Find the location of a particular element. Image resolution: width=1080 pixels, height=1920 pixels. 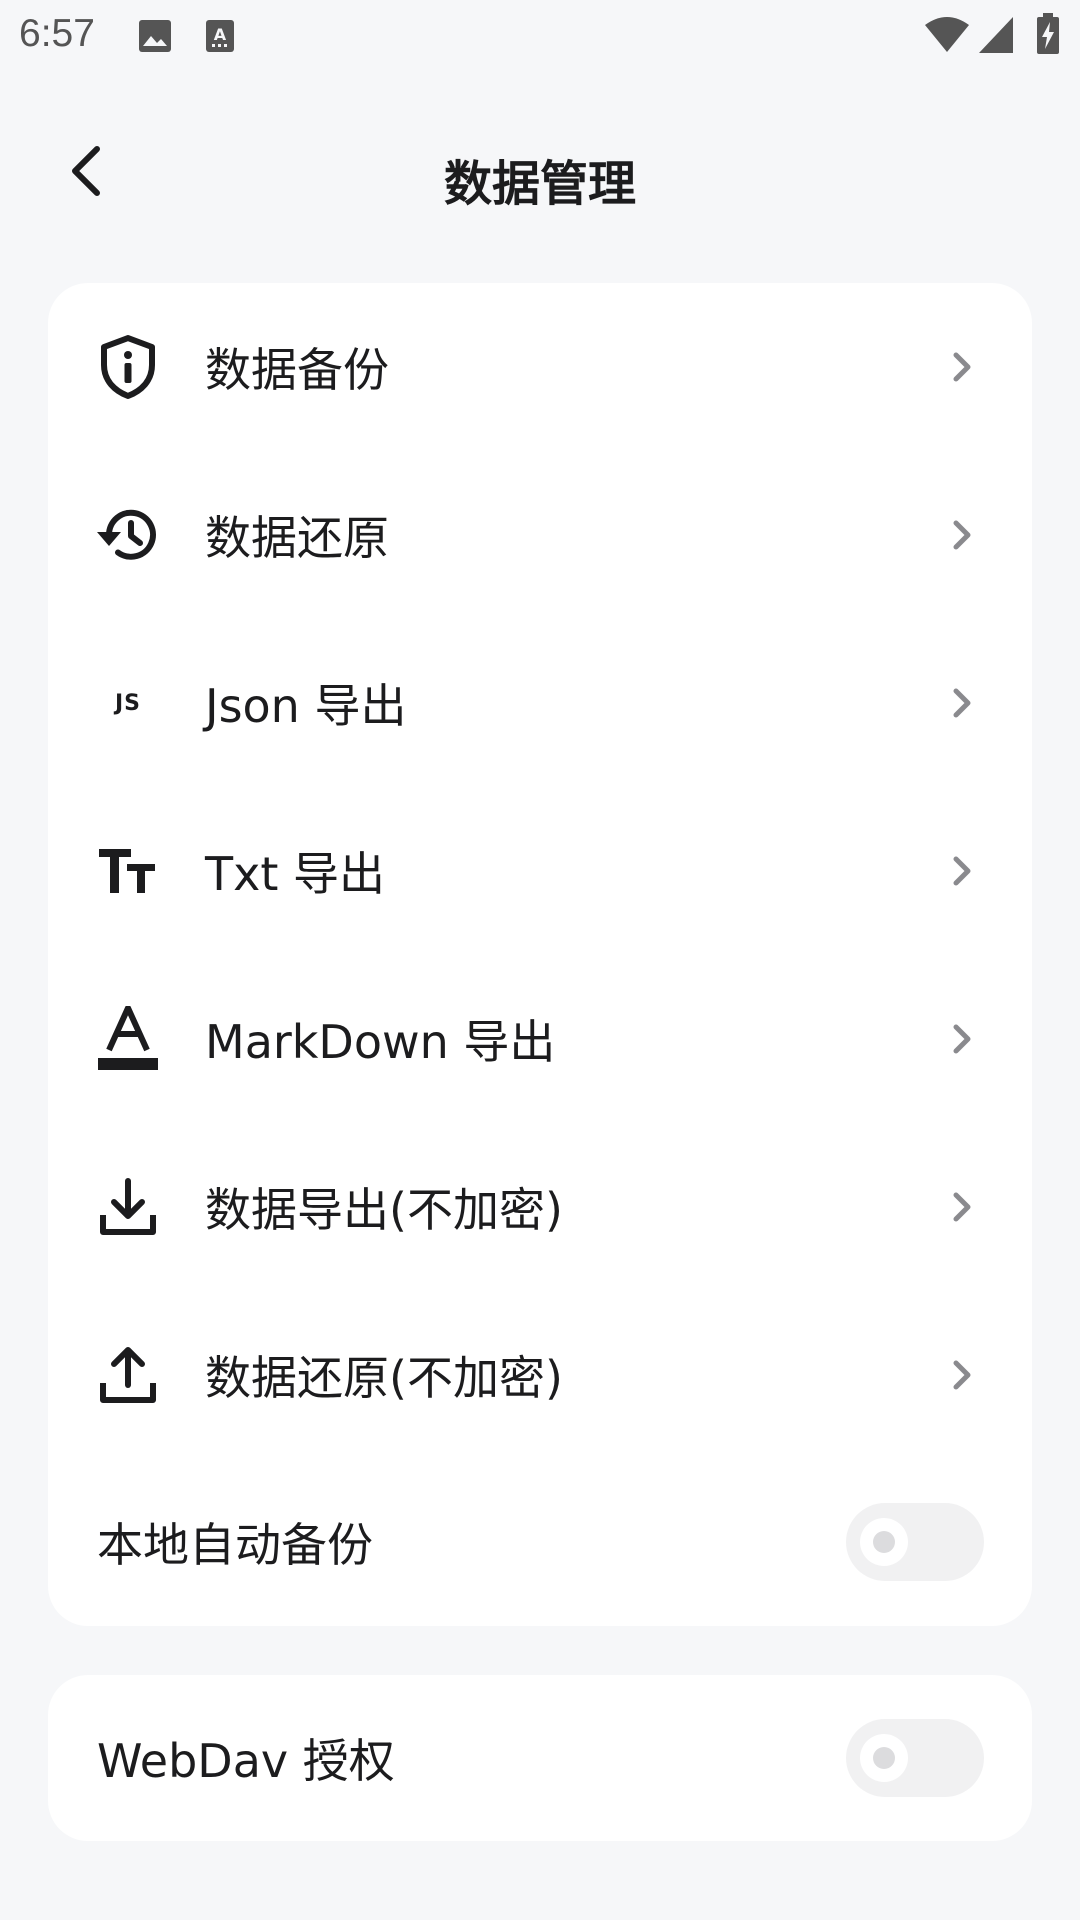

menu-item-label: MarkDown 导出 is located at coordinates (380, 1042).